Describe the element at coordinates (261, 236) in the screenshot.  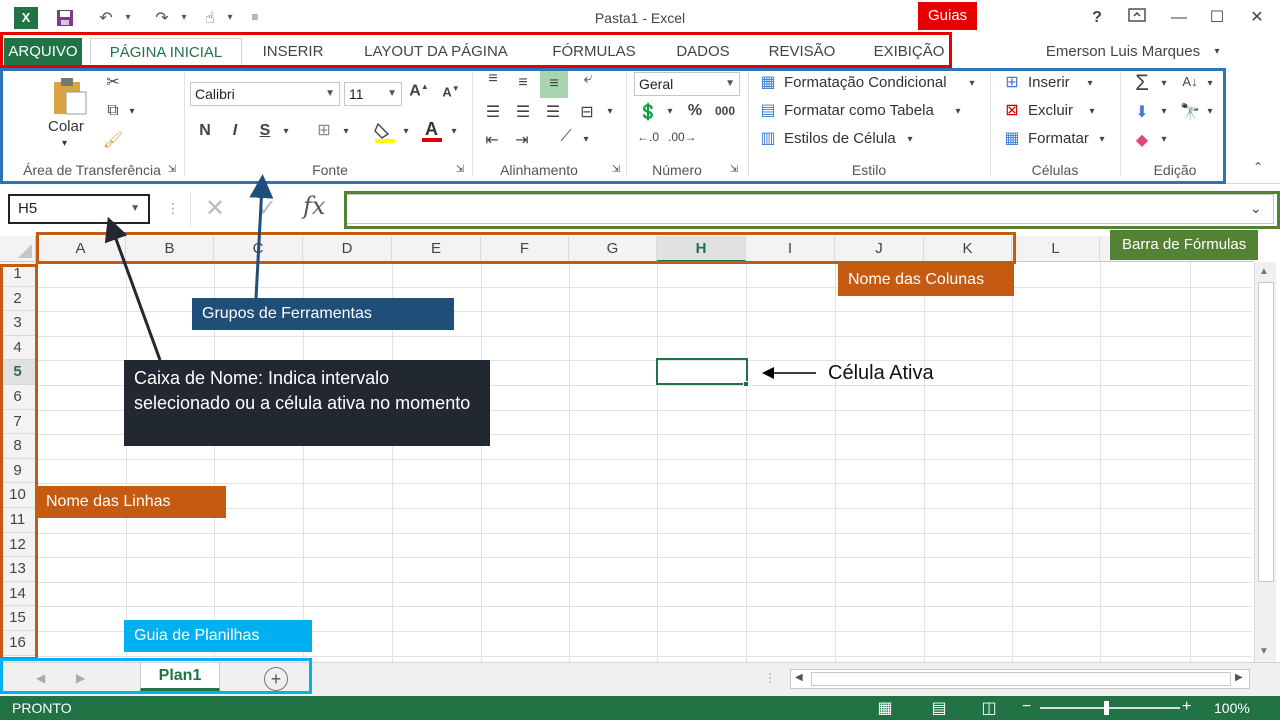
I see `tools-arrow` at that location.